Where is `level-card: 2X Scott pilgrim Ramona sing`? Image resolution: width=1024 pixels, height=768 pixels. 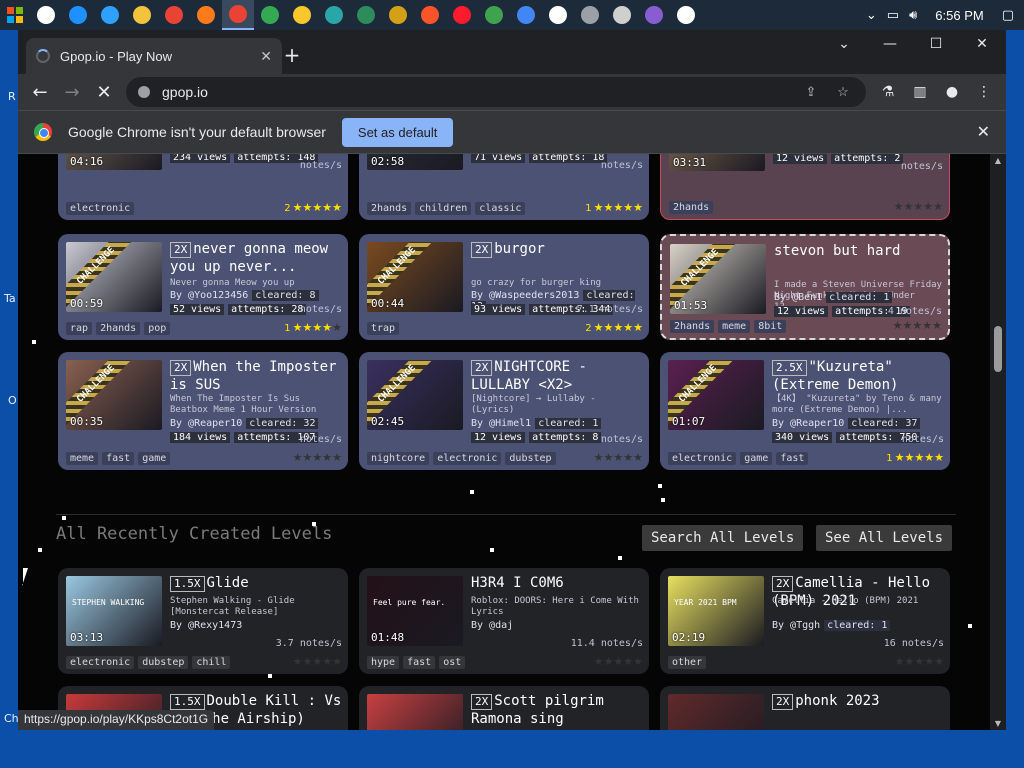
level-card: 2X Scott pilgrim Ramona sing is located at coordinates (504, 708).